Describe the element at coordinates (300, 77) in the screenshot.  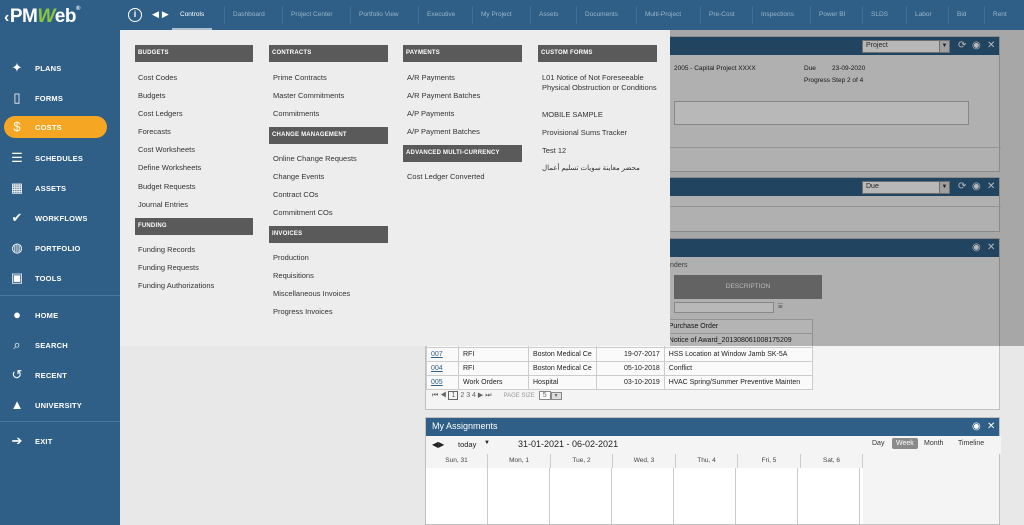
I see `menu-item-prime-contracts: Prime Contracts` at that location.